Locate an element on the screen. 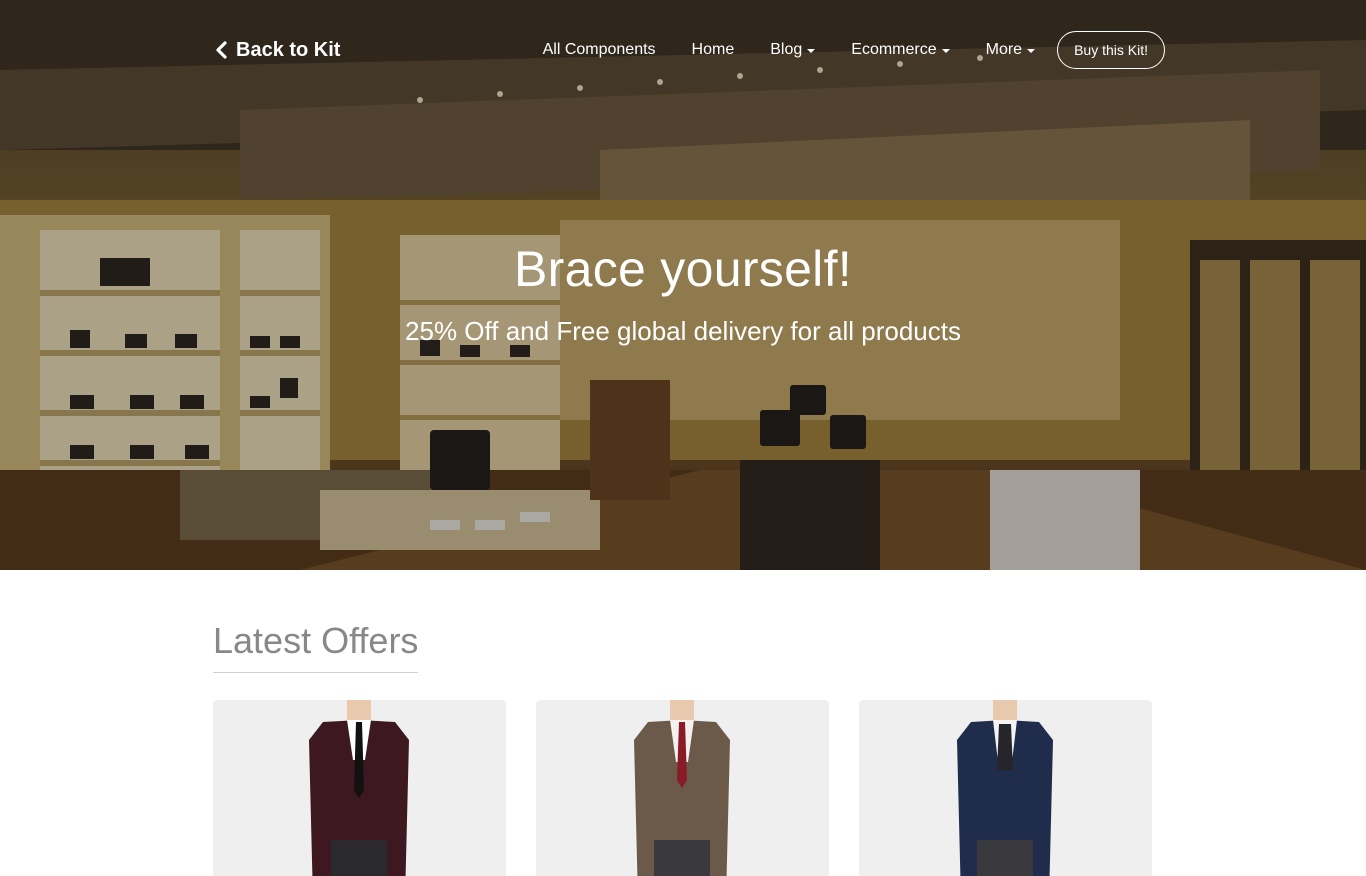  sweater-stripes-shape is located at coordinates (1005, 747).